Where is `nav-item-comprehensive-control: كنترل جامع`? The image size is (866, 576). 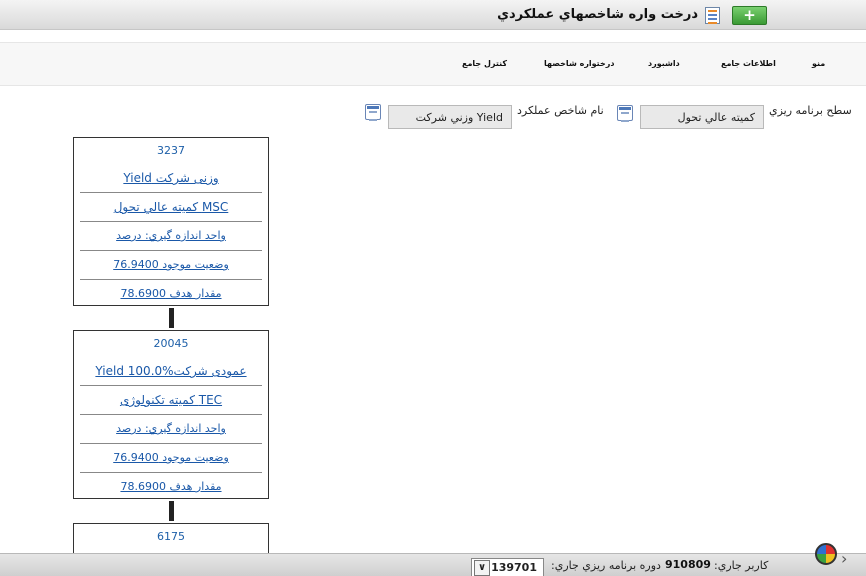
nav-item-comprehensive-control: كنترل جامع is located at coordinates (484, 63).